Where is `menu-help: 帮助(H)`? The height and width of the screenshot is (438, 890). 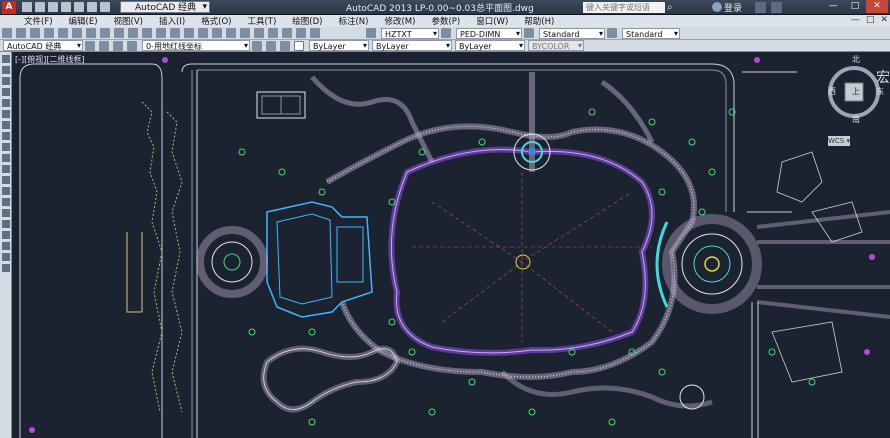
menu-help: 帮助(H) is located at coordinates (539, 21).